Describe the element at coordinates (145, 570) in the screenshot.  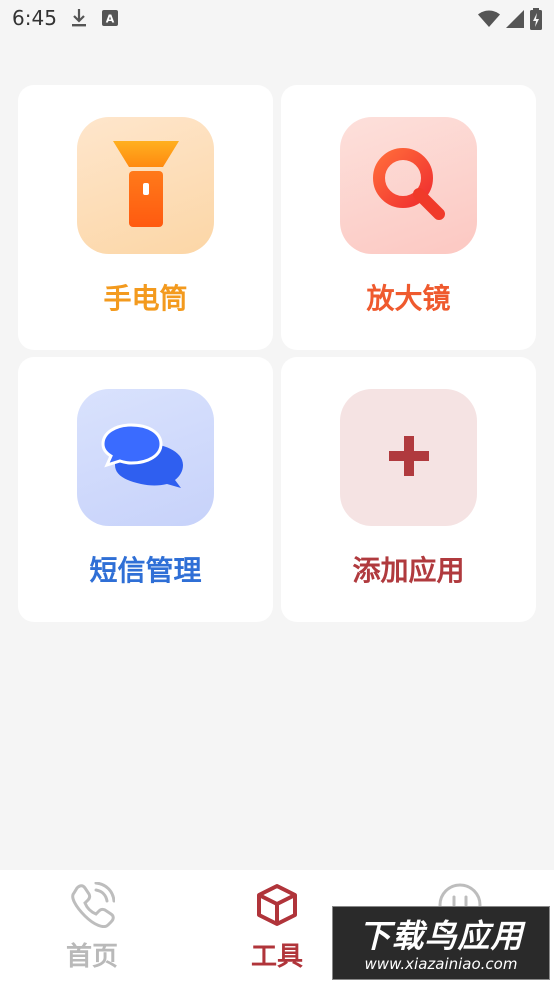
I see `sms-manager-label: 短信管理` at that location.